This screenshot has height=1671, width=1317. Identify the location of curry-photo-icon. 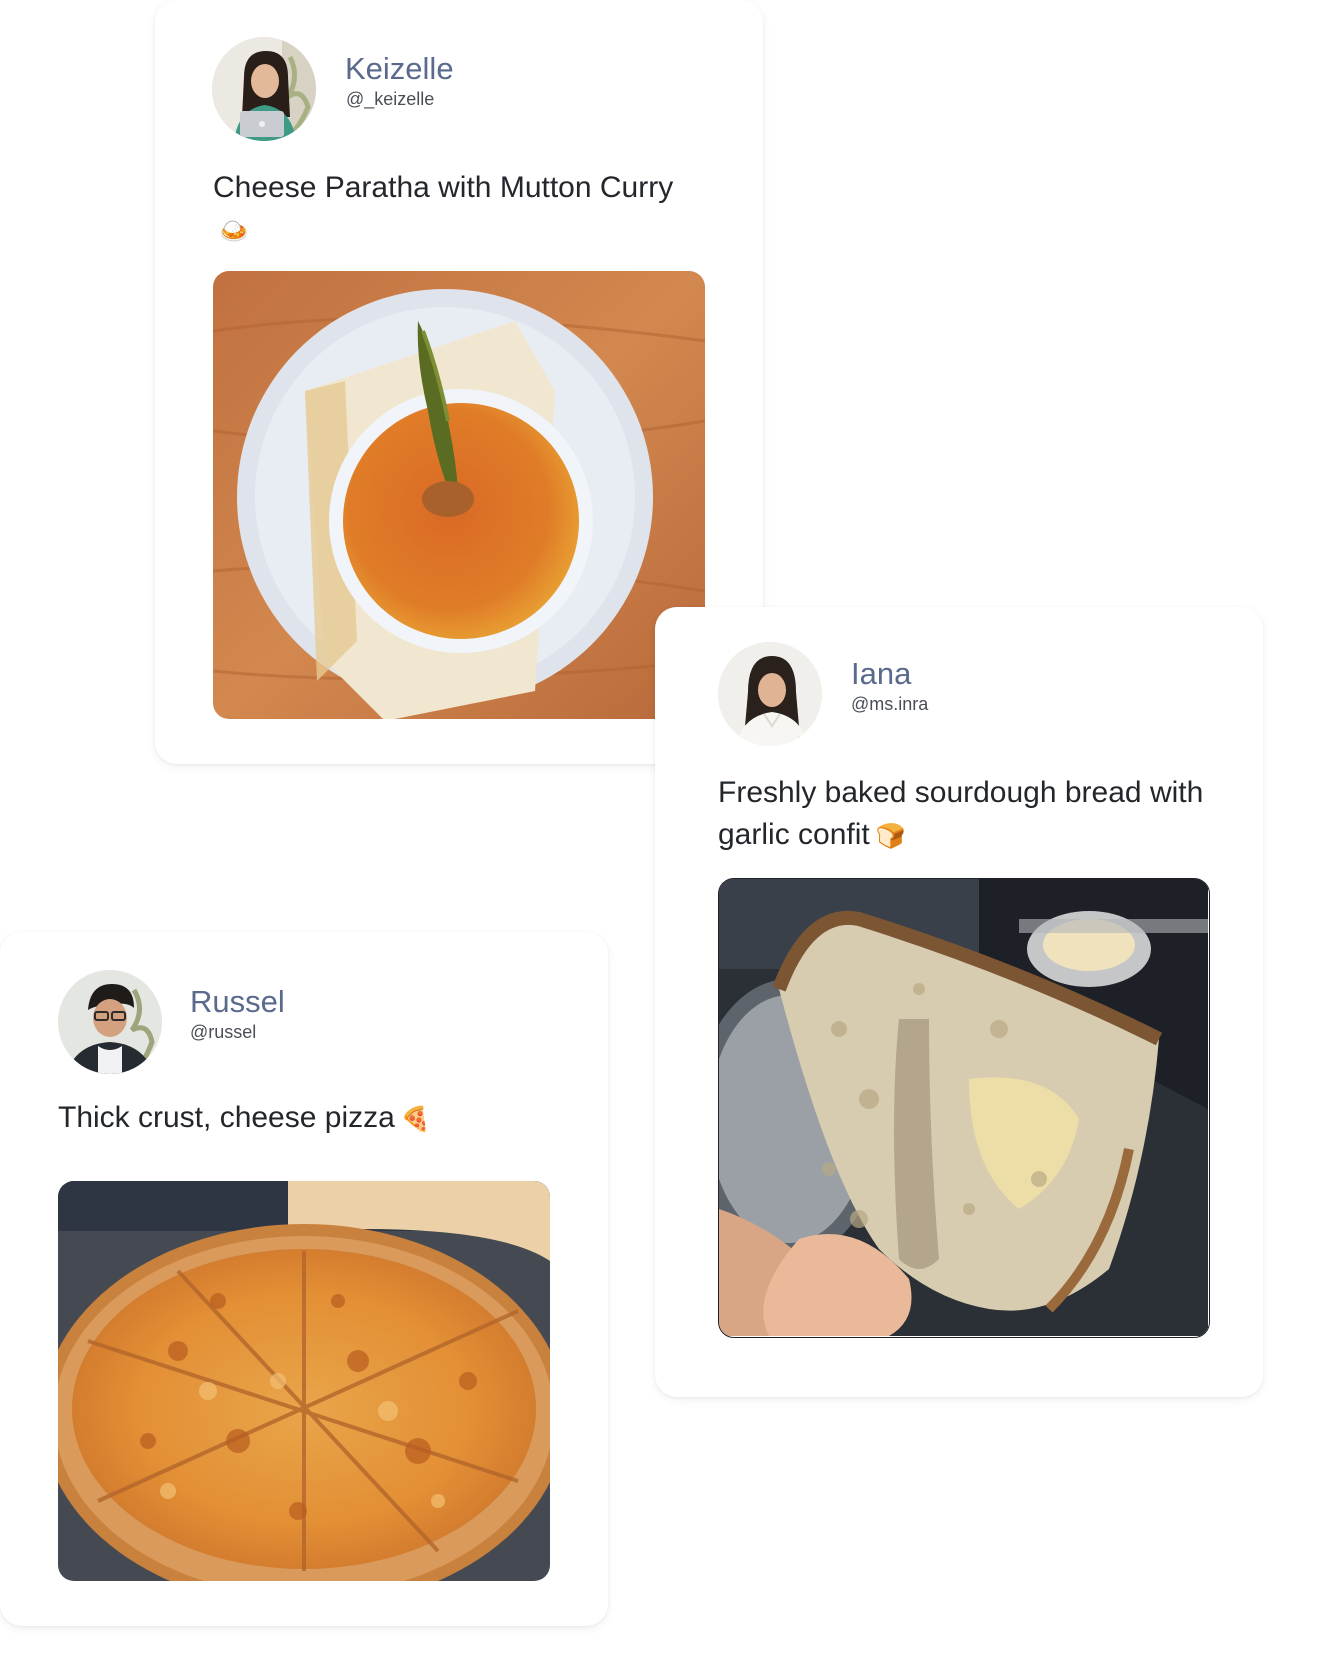
(459, 495).